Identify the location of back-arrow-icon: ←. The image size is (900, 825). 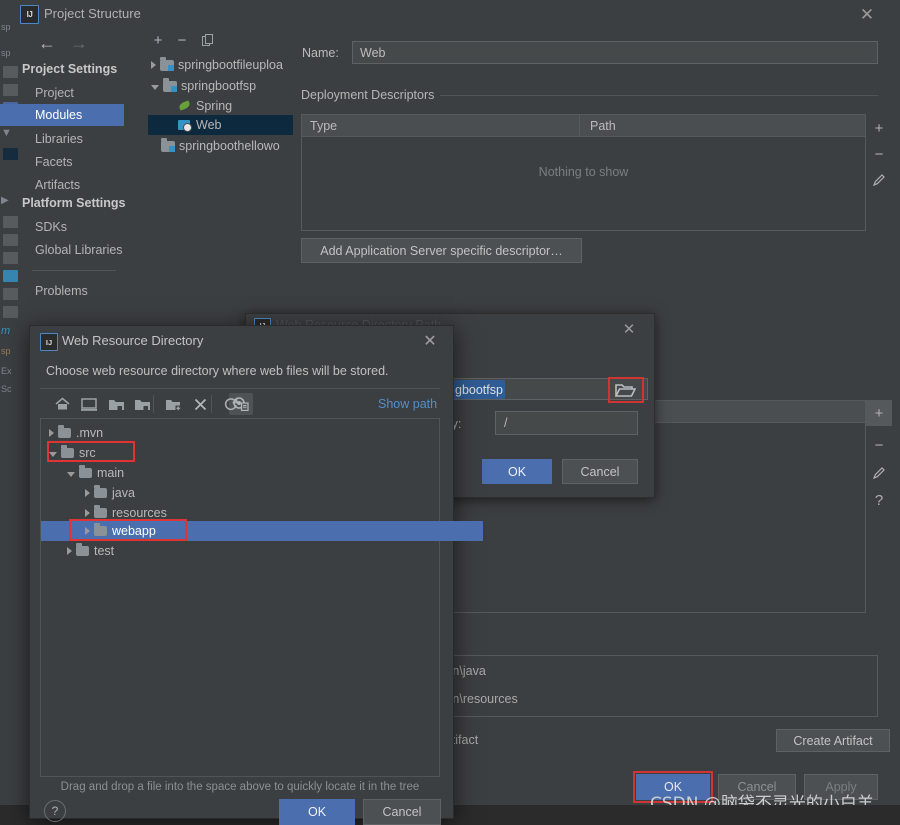
(47, 43).